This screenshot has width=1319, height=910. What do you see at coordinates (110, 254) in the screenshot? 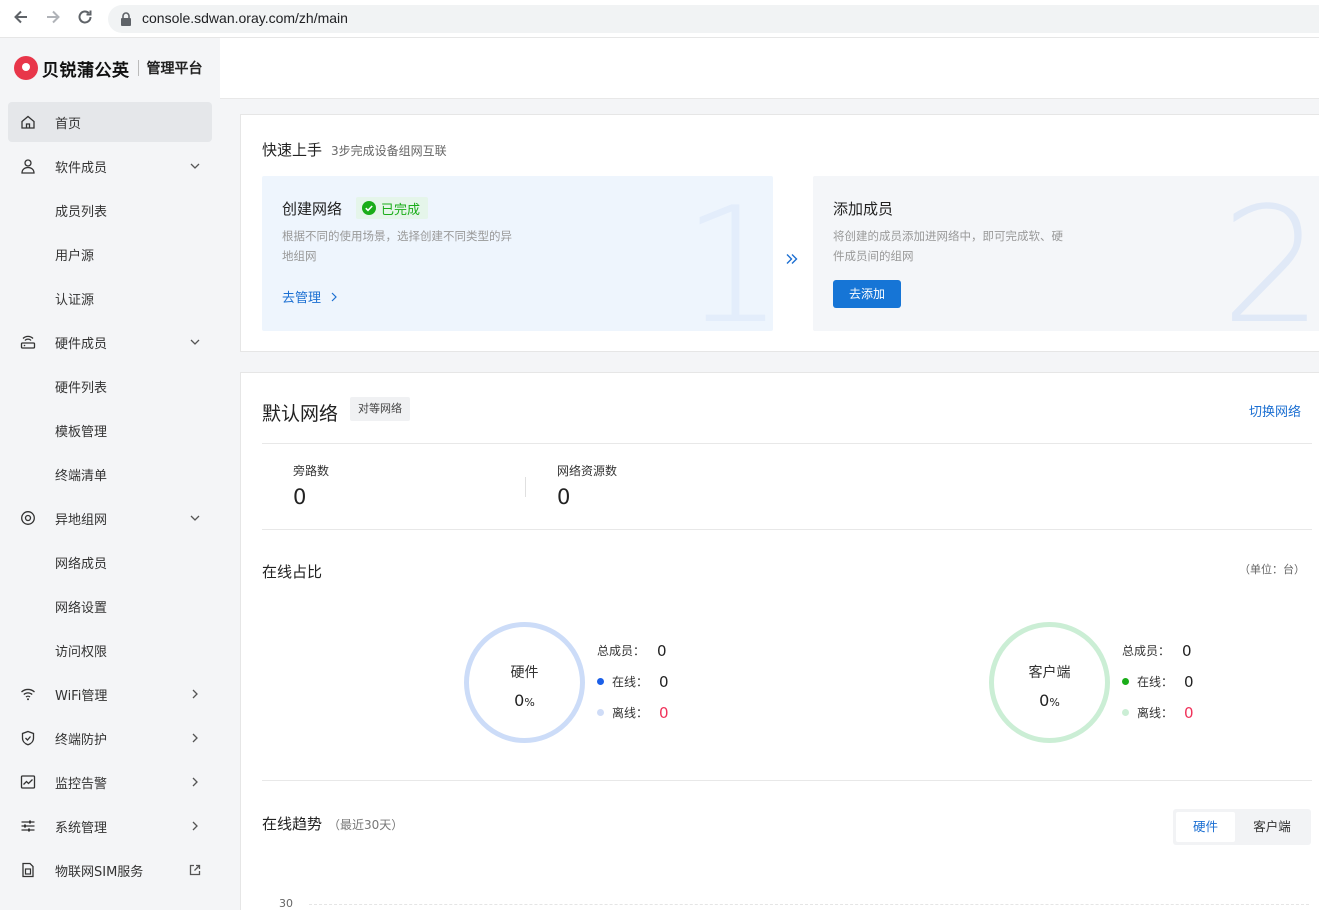
I see `sidebar-item-user-source: 用户源` at bounding box center [110, 254].